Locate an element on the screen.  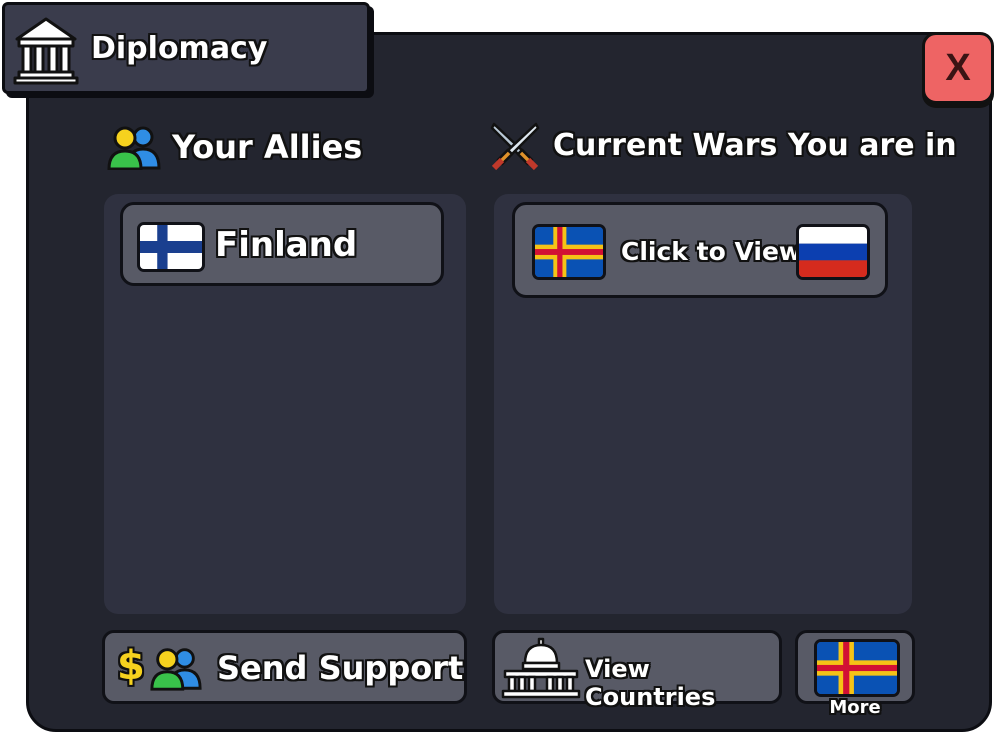
more-button: More is located at coordinates (855, 674).